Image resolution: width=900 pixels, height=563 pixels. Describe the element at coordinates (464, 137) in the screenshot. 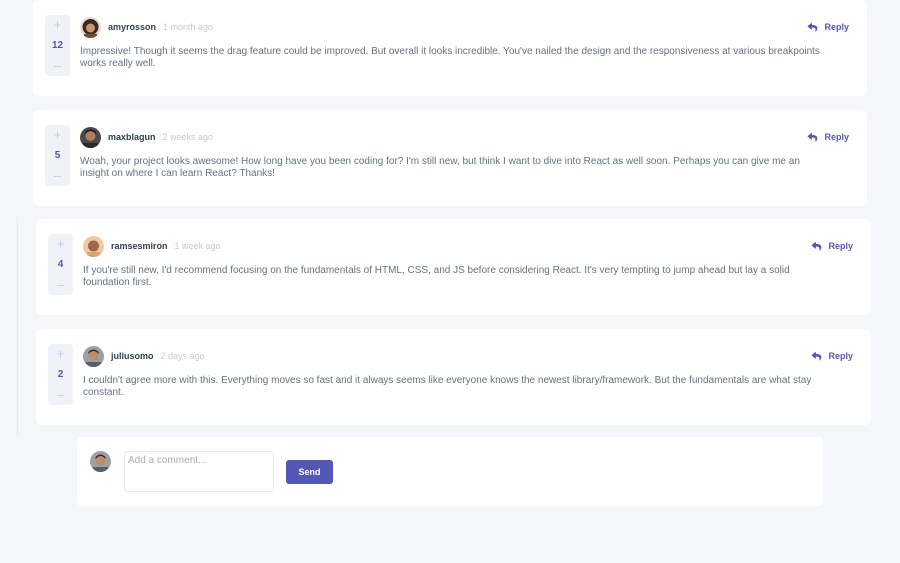

I see `comment-header: maxblagun 2 weeks ago Reply` at that location.